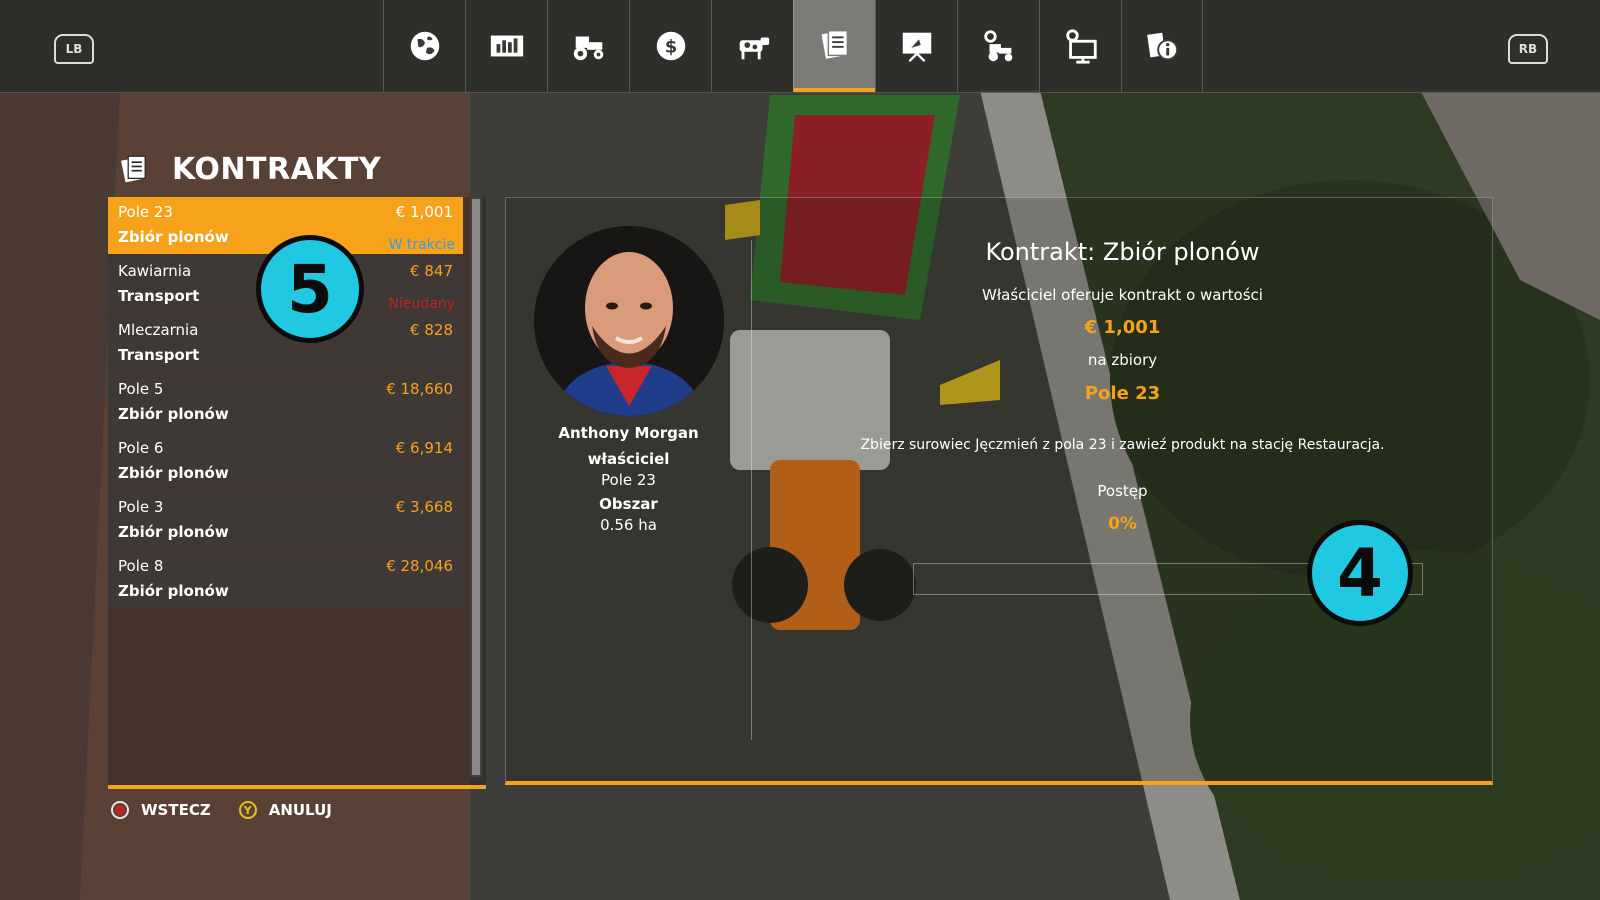 Image resolution: width=1600 pixels, height=900 pixels. Describe the element at coordinates (421, 245) in the screenshot. I see `contract-status: W trakcie` at that location.